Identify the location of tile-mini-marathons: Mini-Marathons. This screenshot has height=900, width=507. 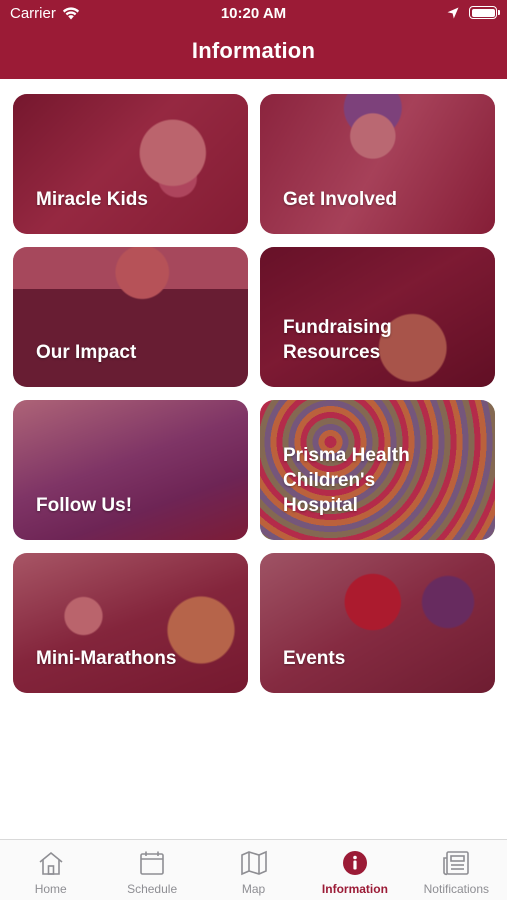
(130, 623).